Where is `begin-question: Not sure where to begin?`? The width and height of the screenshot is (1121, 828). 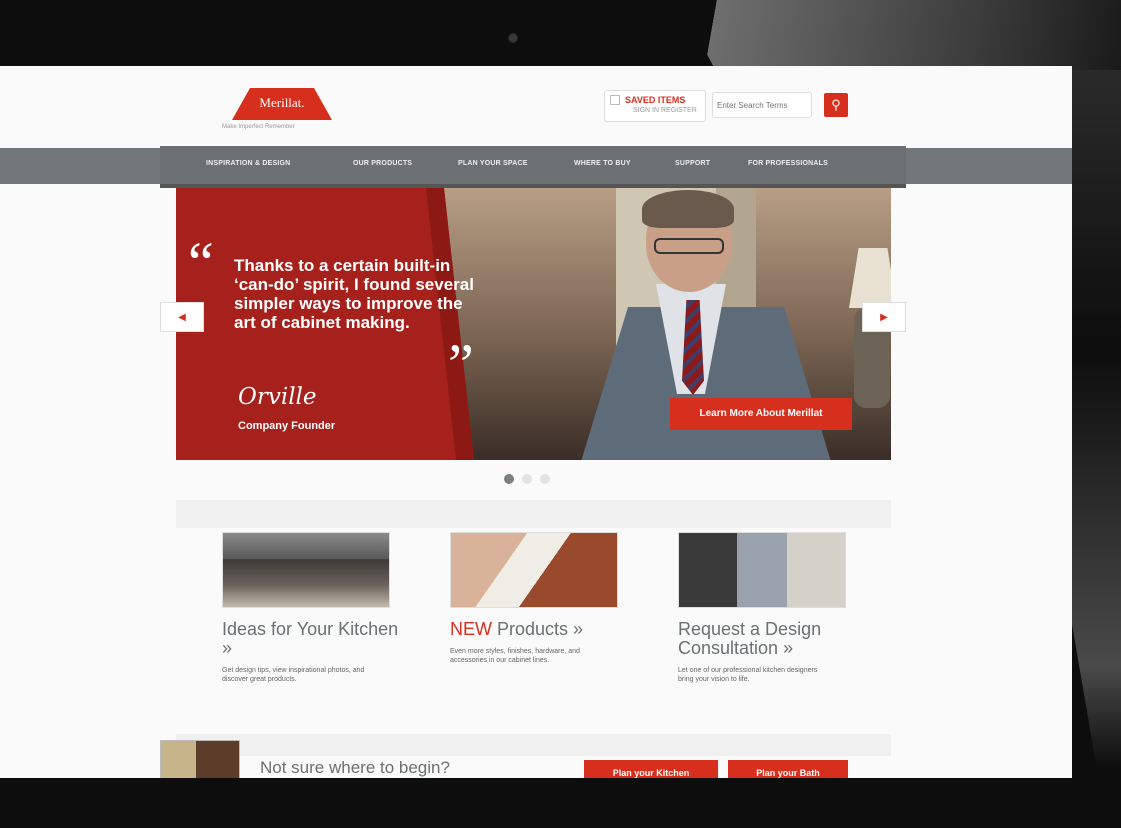 begin-question: Not sure where to begin? is located at coordinates (355, 767).